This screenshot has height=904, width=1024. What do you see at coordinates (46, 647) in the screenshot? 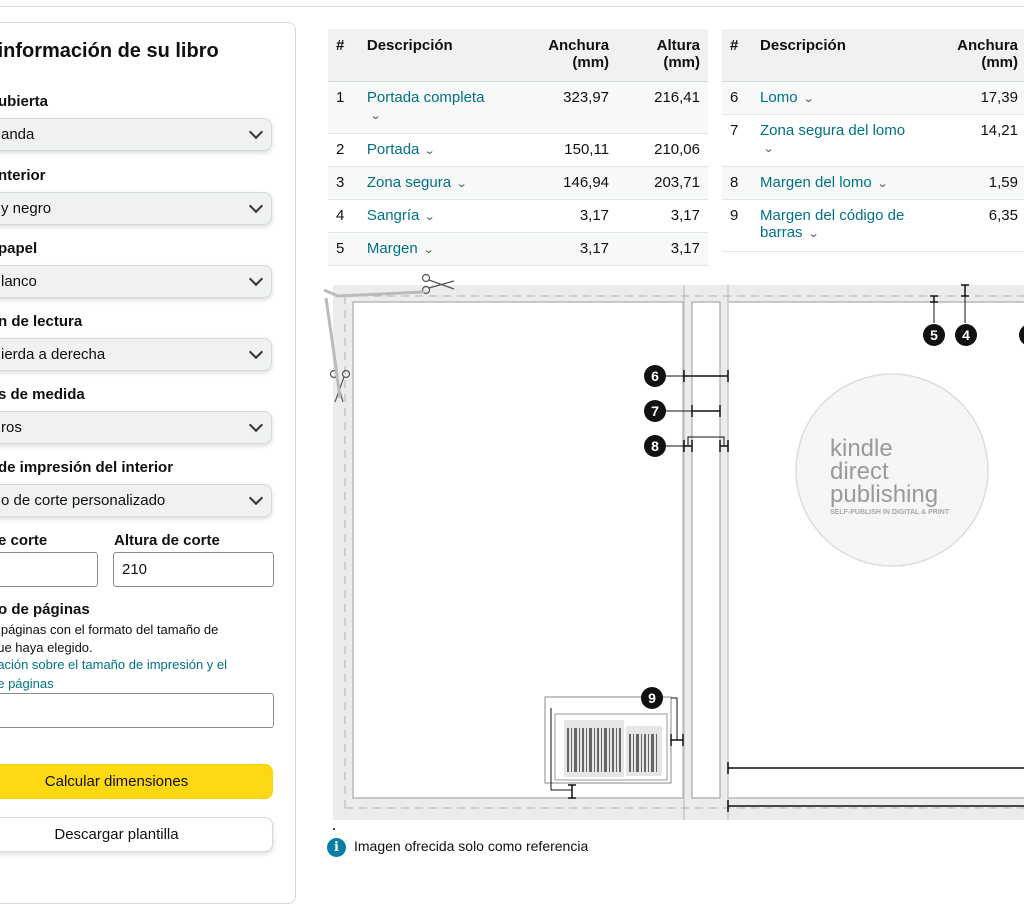
I see `page-count-hint-line2: que haya elegido.` at bounding box center [46, 647].